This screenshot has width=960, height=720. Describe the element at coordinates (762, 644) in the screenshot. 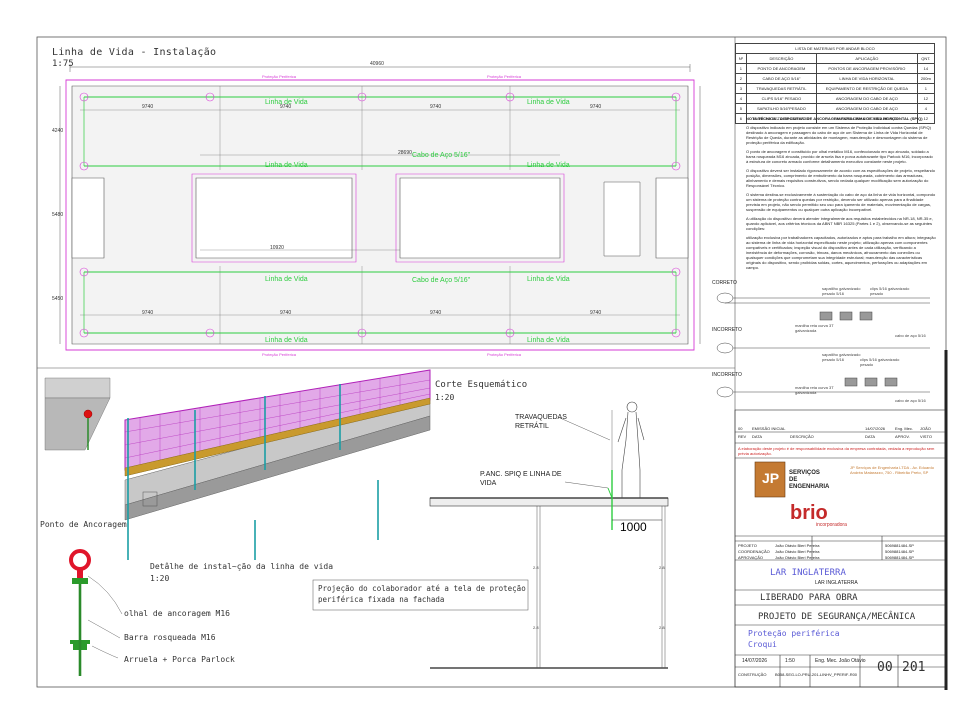

I see `drawing-sub: Croqui` at that location.